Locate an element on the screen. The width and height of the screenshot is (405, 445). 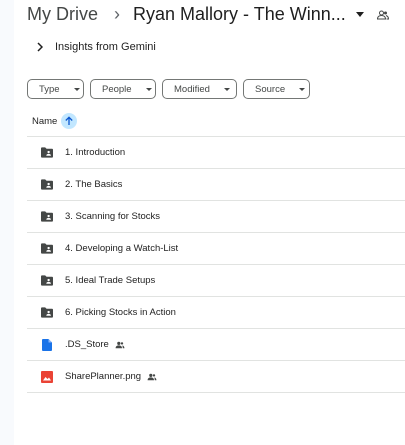
file-name: .DS_Store is located at coordinates (95, 344).